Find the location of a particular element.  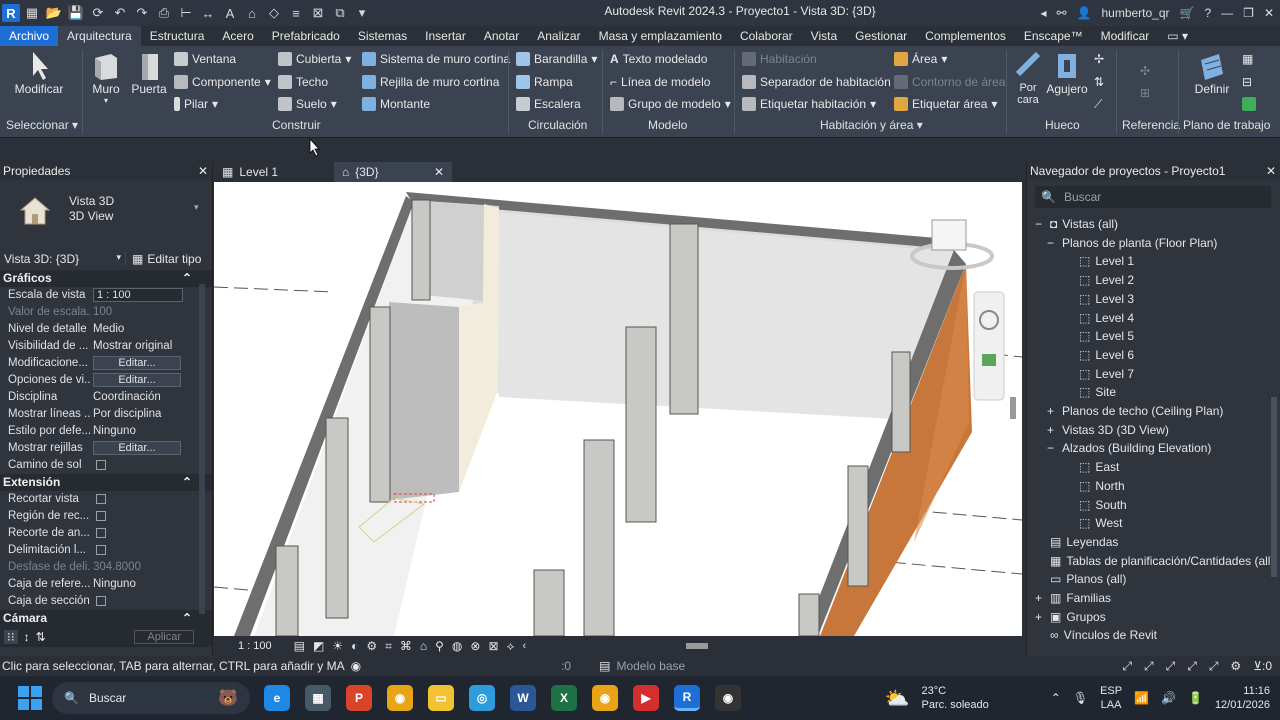

close-tab-icon: ✕ is located at coordinates (439, 172).